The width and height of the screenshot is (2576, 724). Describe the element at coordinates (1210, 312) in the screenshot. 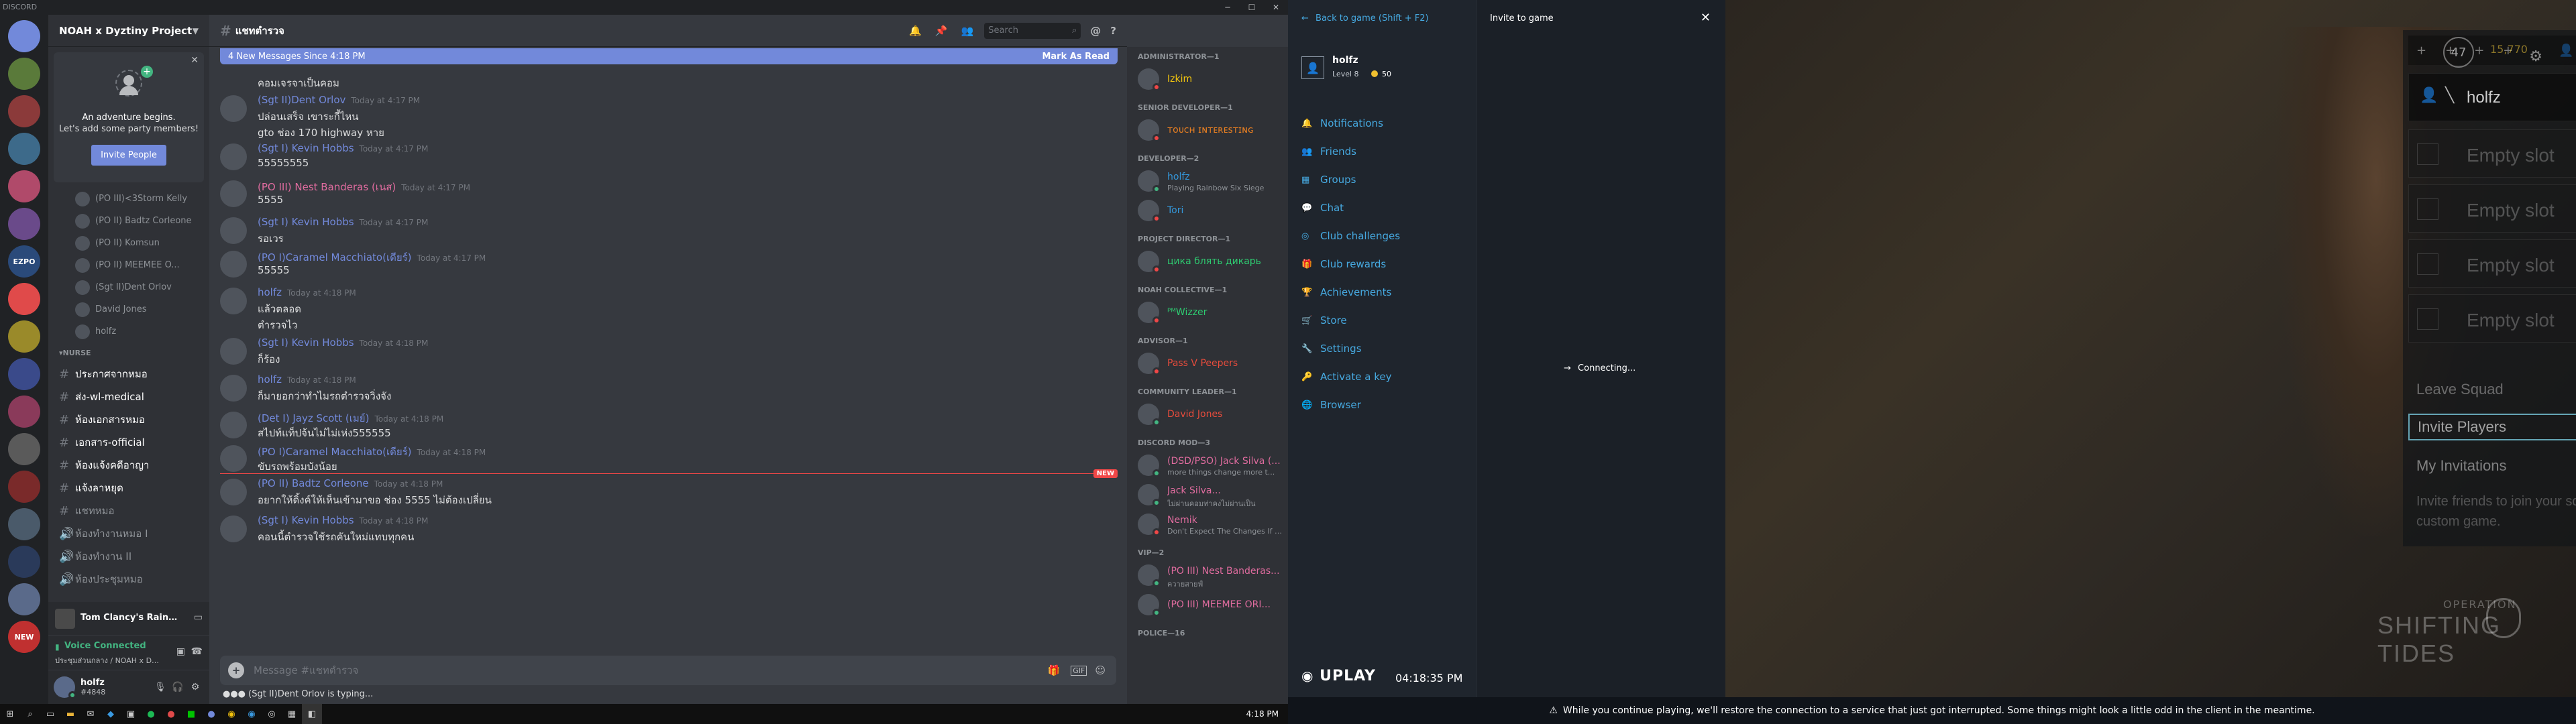

I see `member-item: ᴾᴹWizzer` at that location.